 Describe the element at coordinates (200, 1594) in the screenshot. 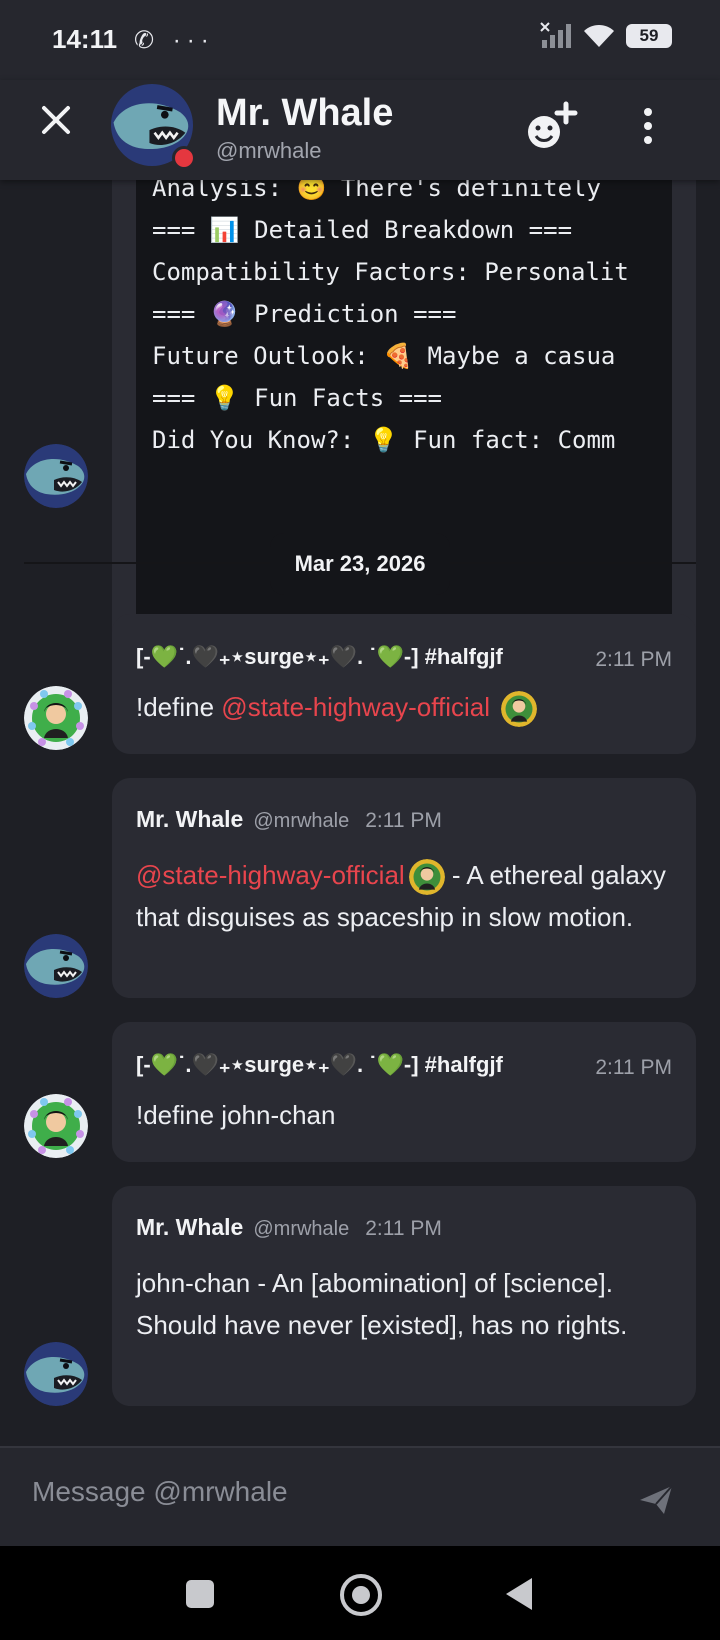

I see `recents-button` at that location.